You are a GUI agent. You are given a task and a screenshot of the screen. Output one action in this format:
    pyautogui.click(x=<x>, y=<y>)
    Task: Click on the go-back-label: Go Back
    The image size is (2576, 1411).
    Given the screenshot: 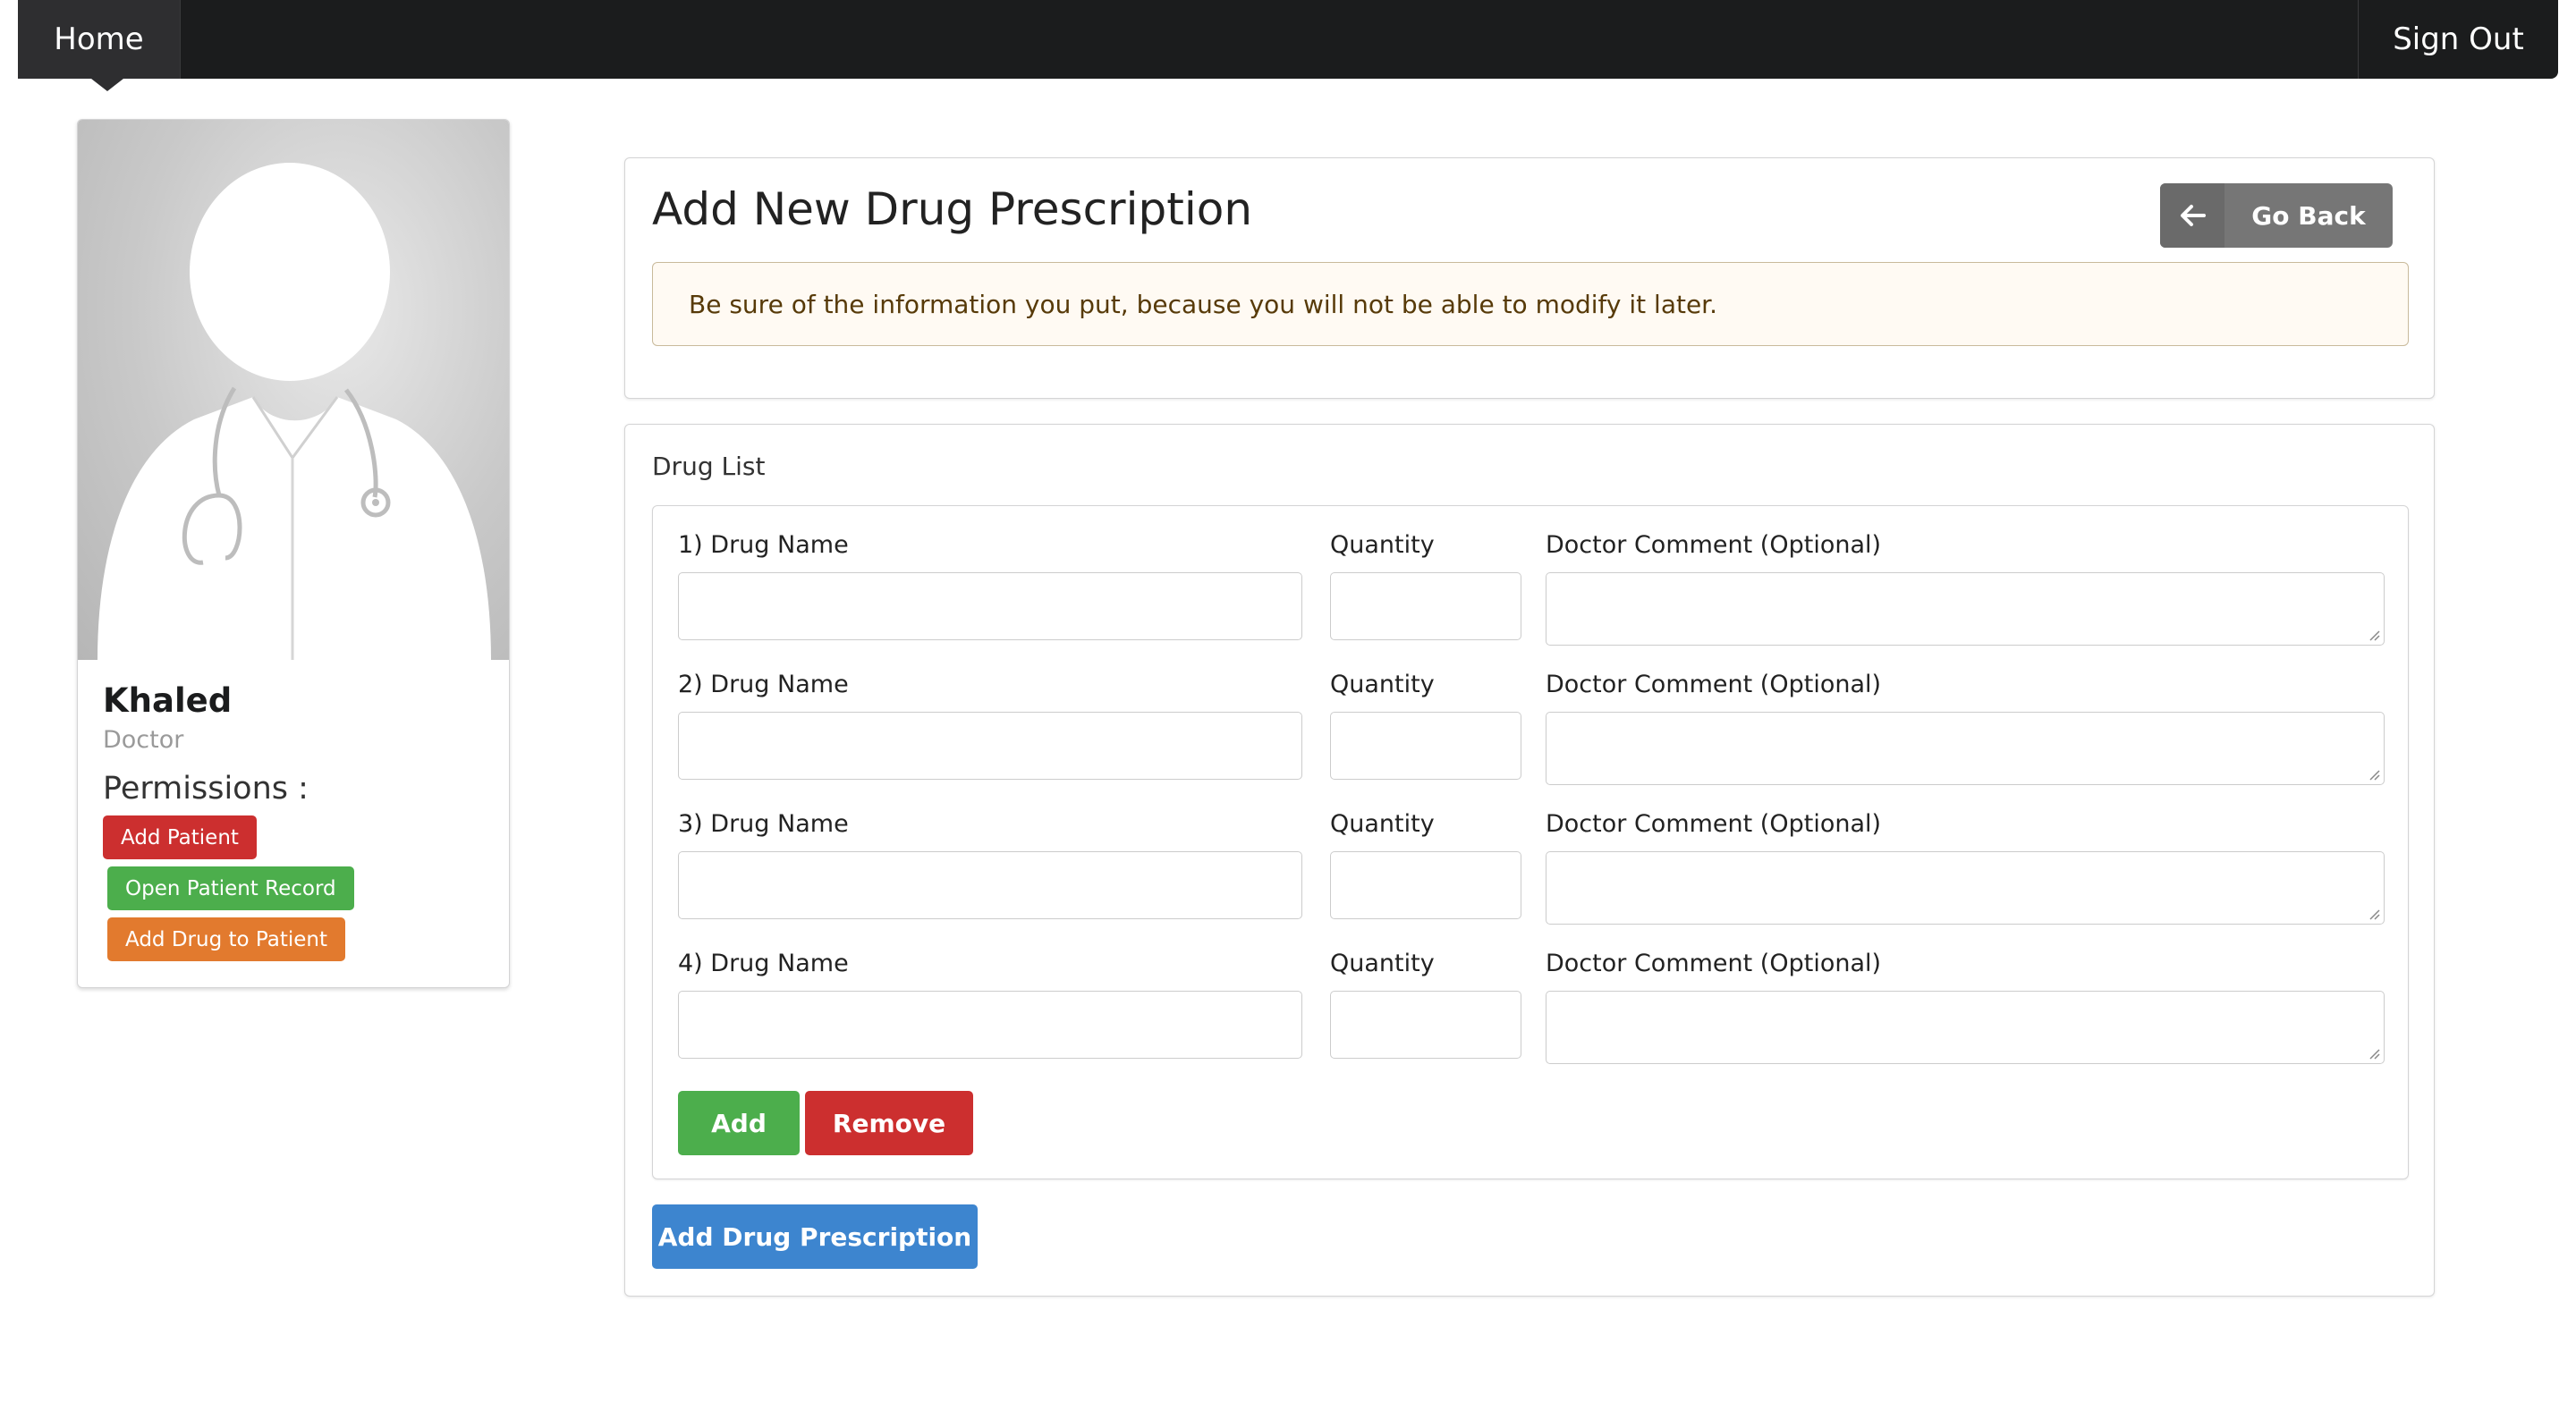 What is the action you would take?
    pyautogui.click(x=2308, y=215)
    